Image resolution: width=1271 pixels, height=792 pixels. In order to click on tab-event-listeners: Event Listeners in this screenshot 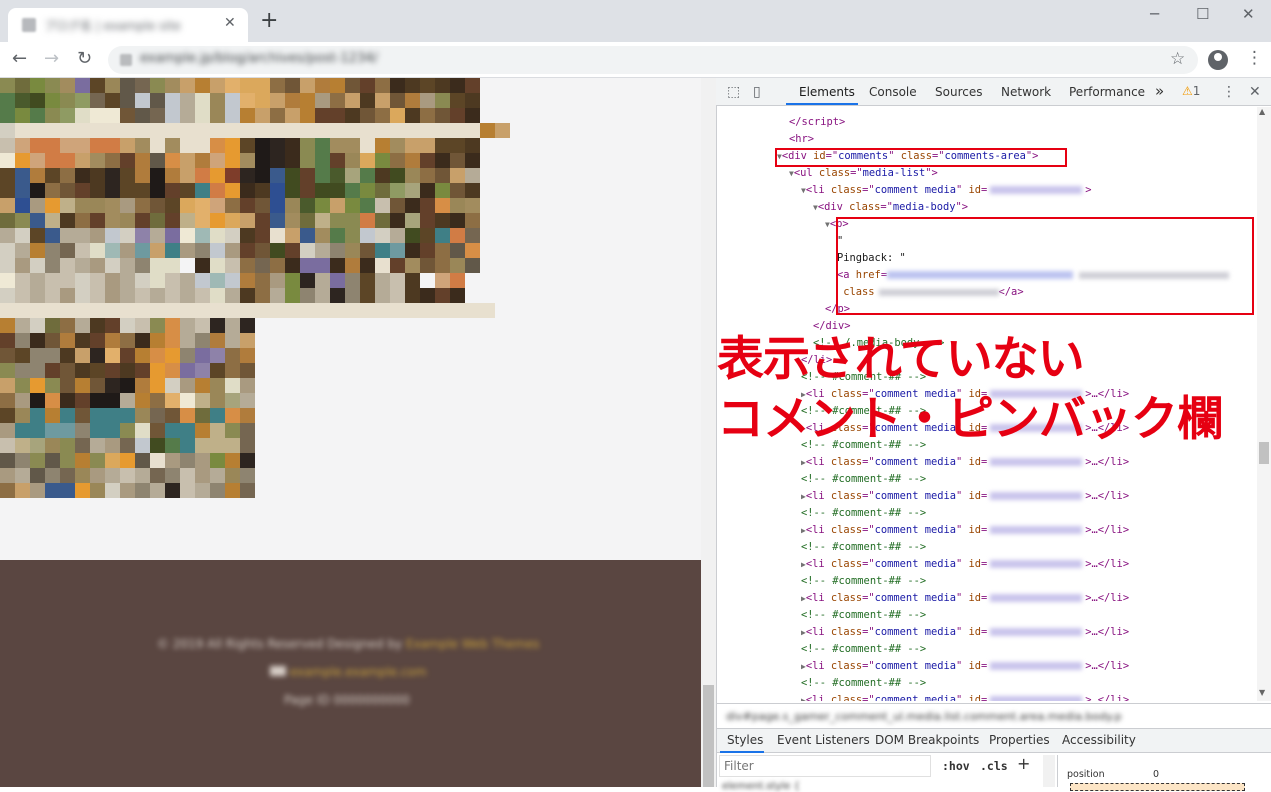, I will do `click(823, 740)`.